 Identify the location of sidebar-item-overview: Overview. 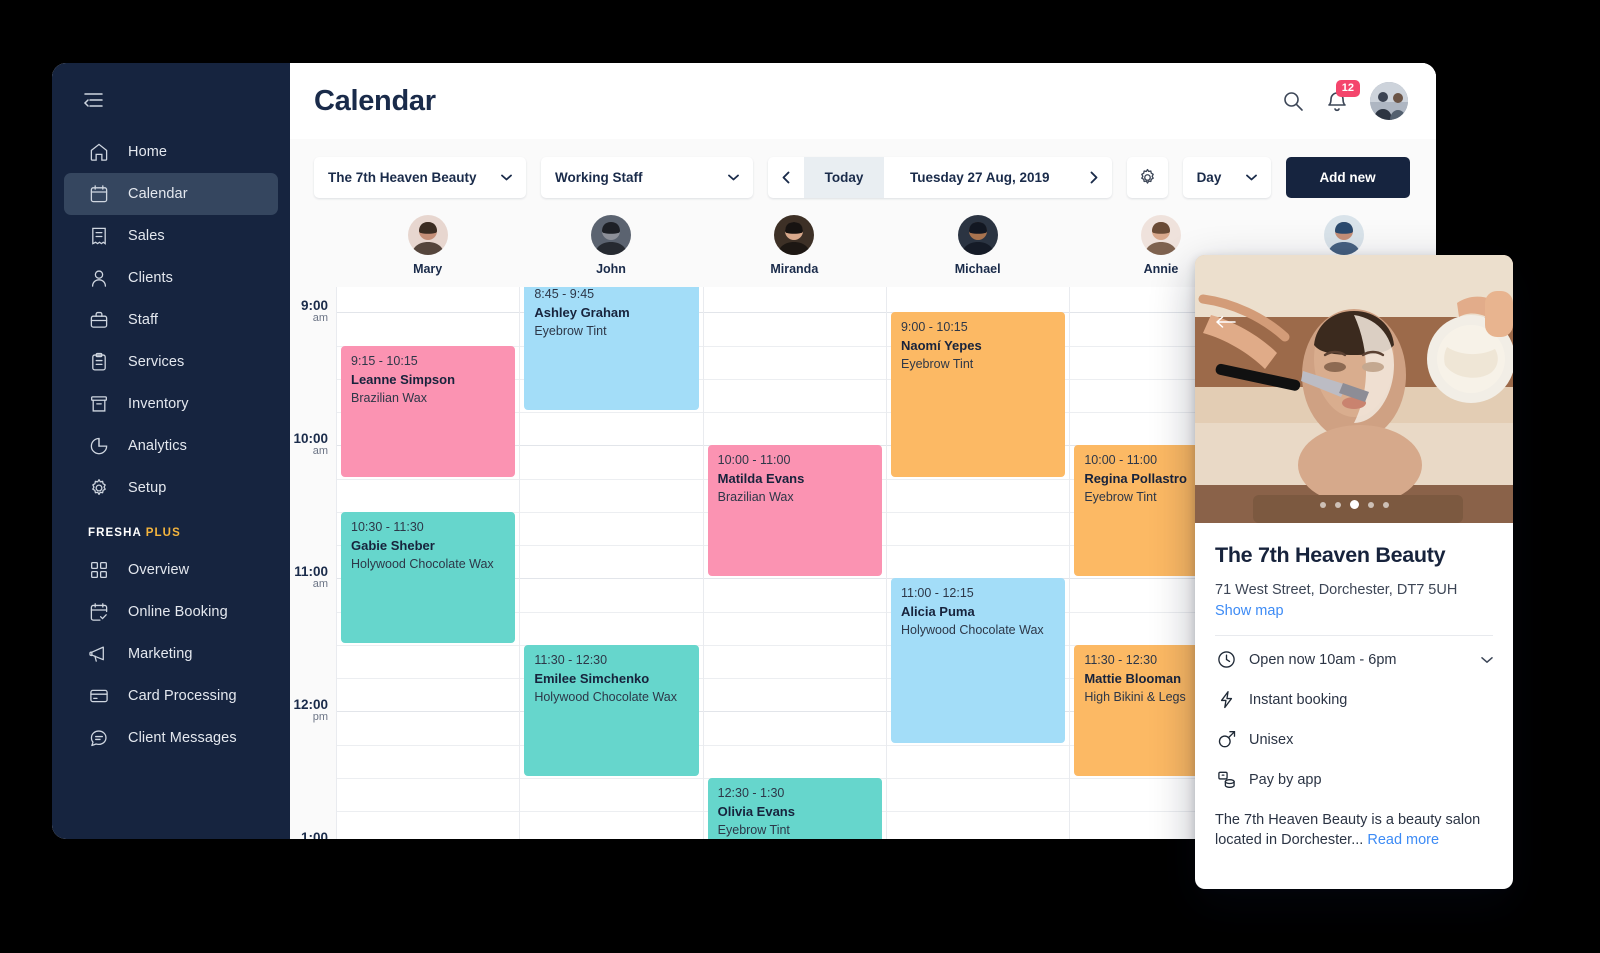
(171, 570).